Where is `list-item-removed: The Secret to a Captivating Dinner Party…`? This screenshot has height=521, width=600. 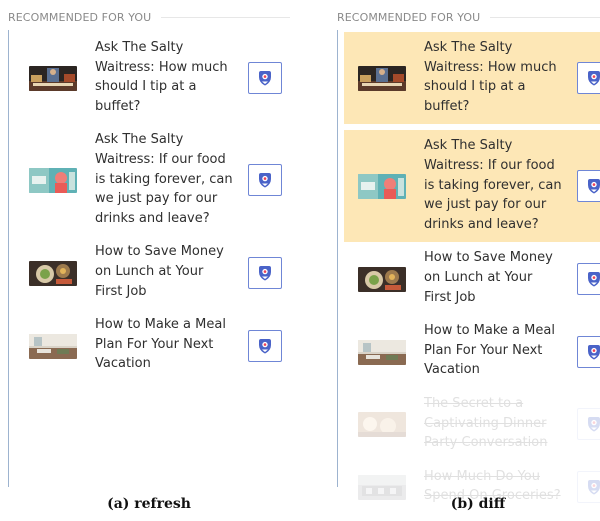
list-item-removed: The Secret to a Captivating Dinner Party… is located at coordinates (474, 424).